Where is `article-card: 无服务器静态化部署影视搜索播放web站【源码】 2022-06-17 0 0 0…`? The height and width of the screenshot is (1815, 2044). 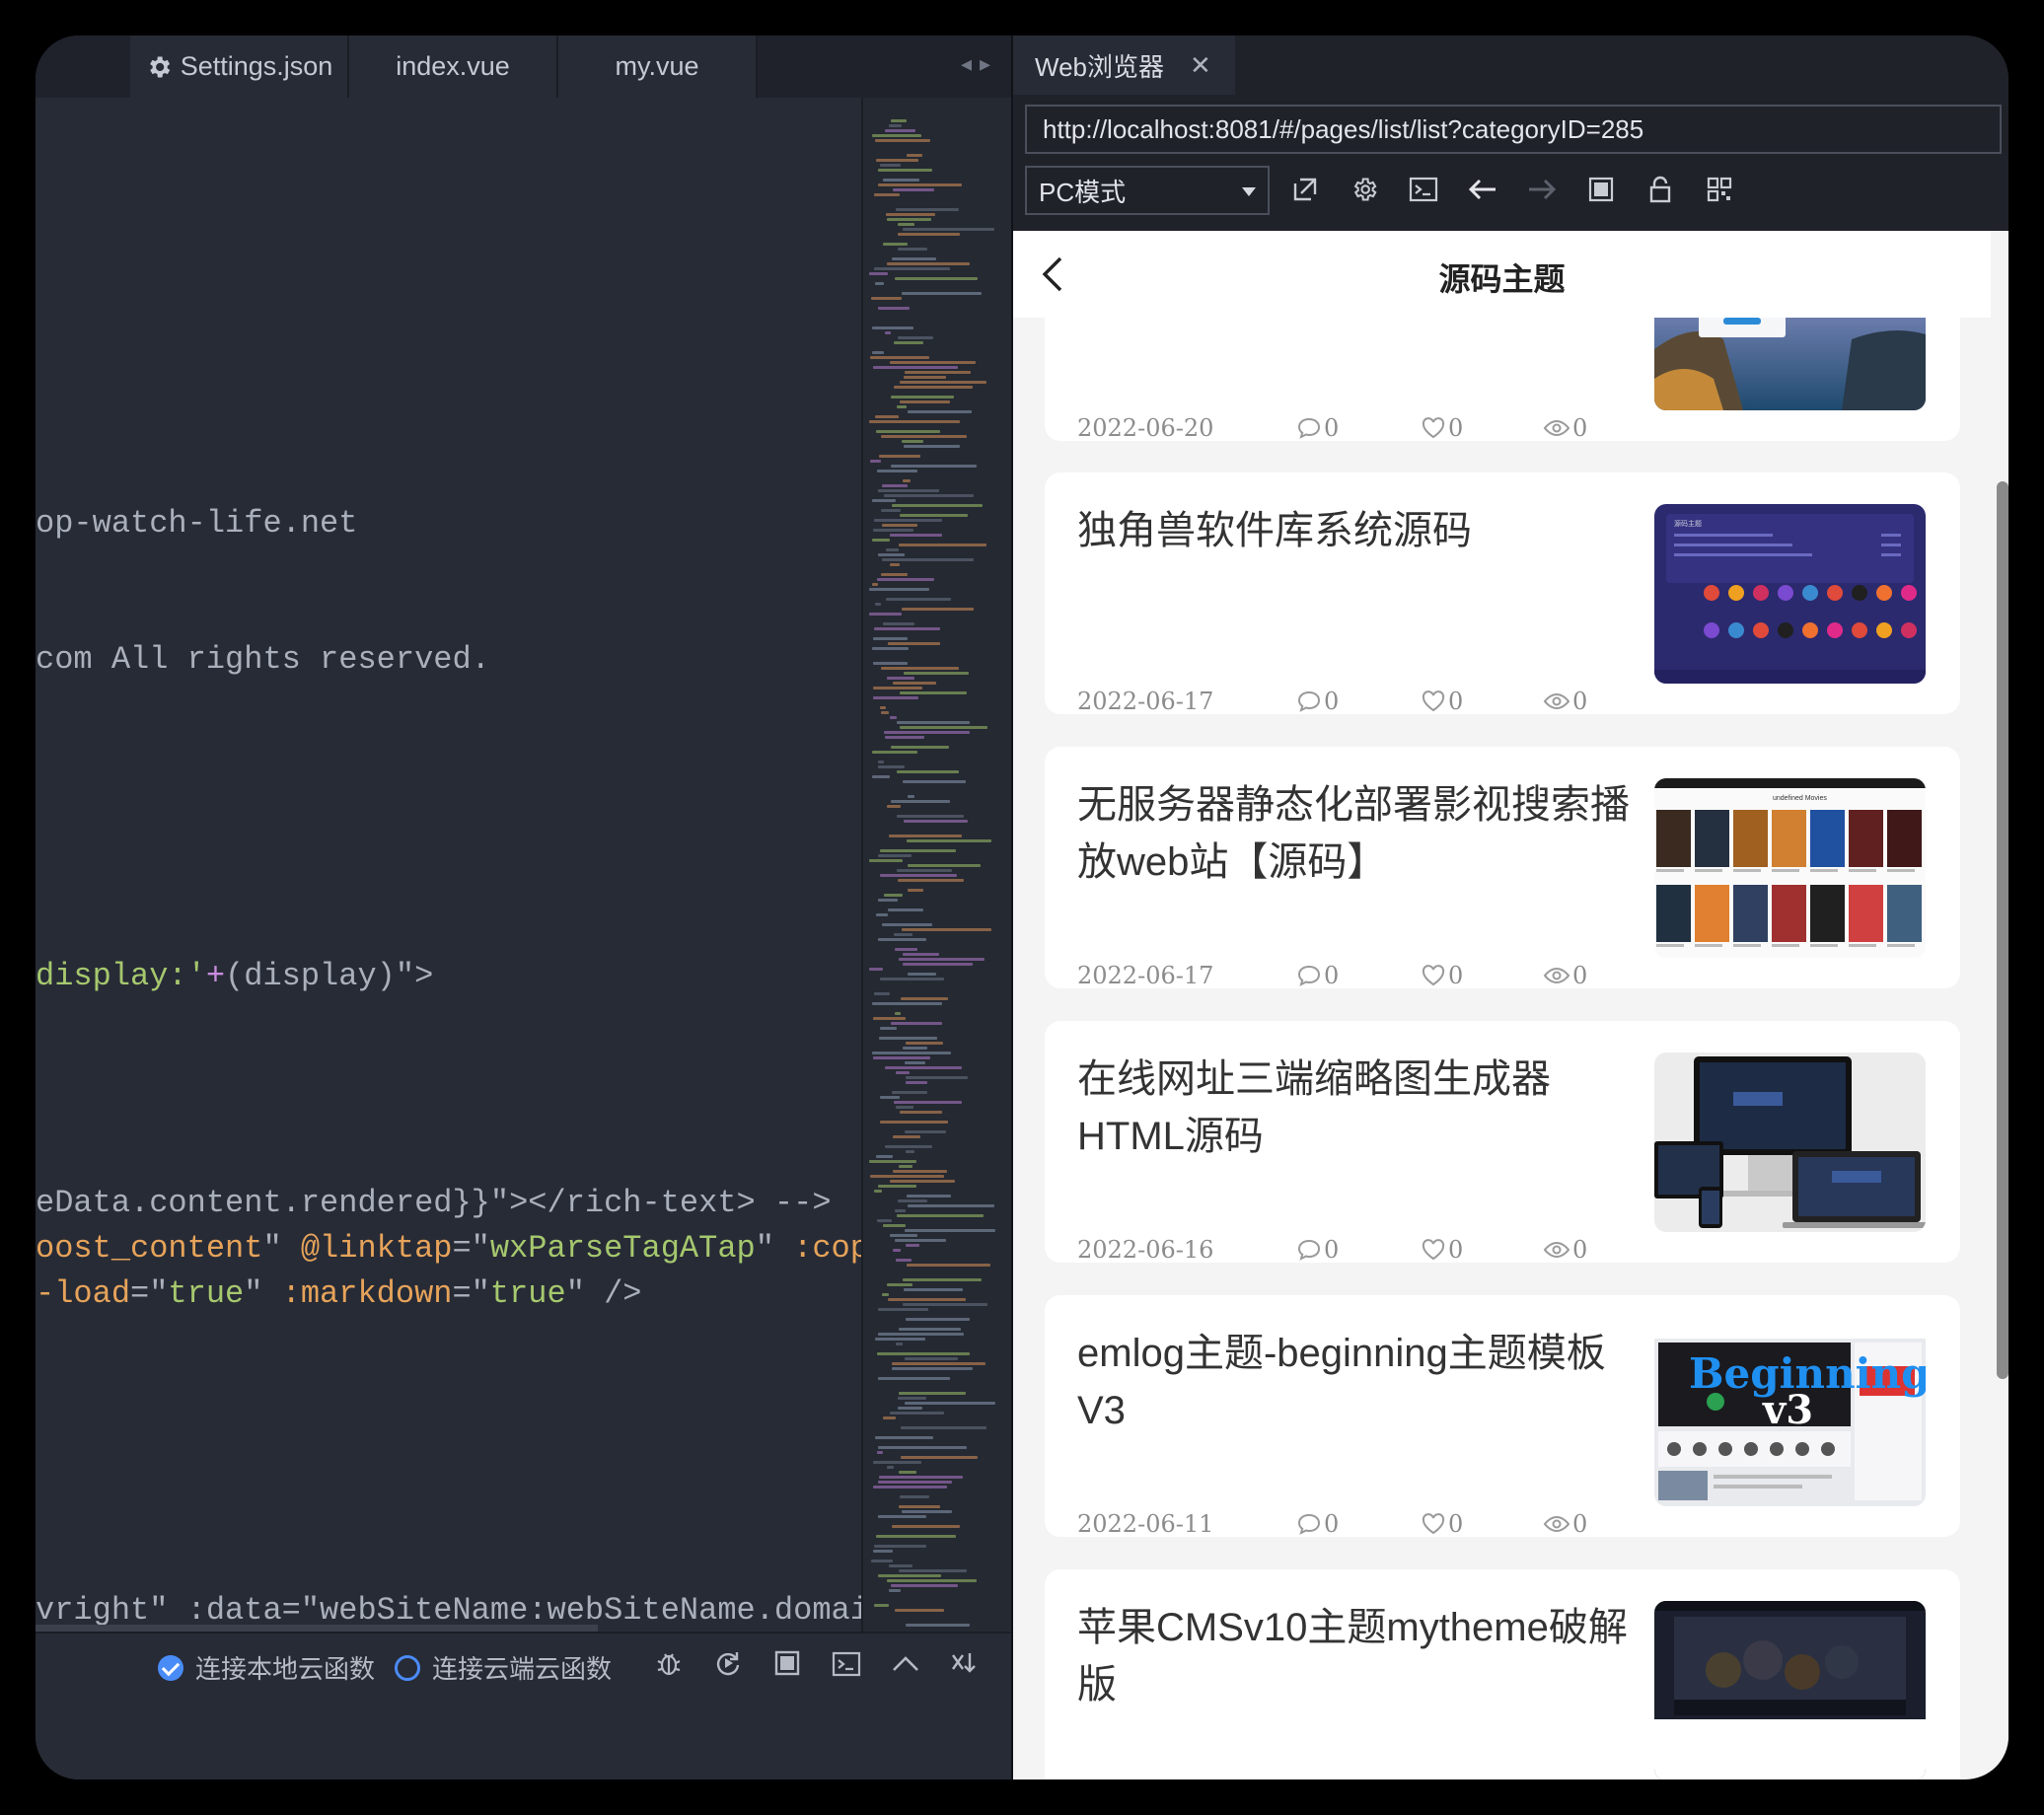 article-card: 无服务器静态化部署影视搜索播放web站【源码】 2022-06-17 0 0 0… is located at coordinates (1503, 867).